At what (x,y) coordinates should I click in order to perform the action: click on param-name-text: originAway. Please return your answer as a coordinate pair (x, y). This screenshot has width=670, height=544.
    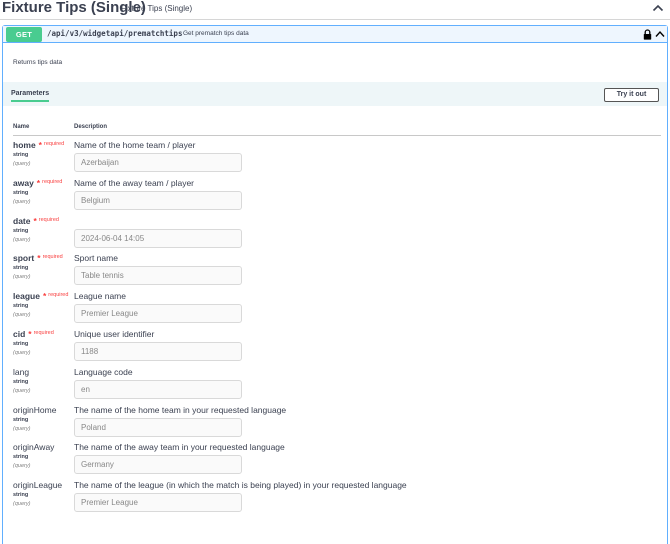
    Looking at the image, I should click on (34, 447).